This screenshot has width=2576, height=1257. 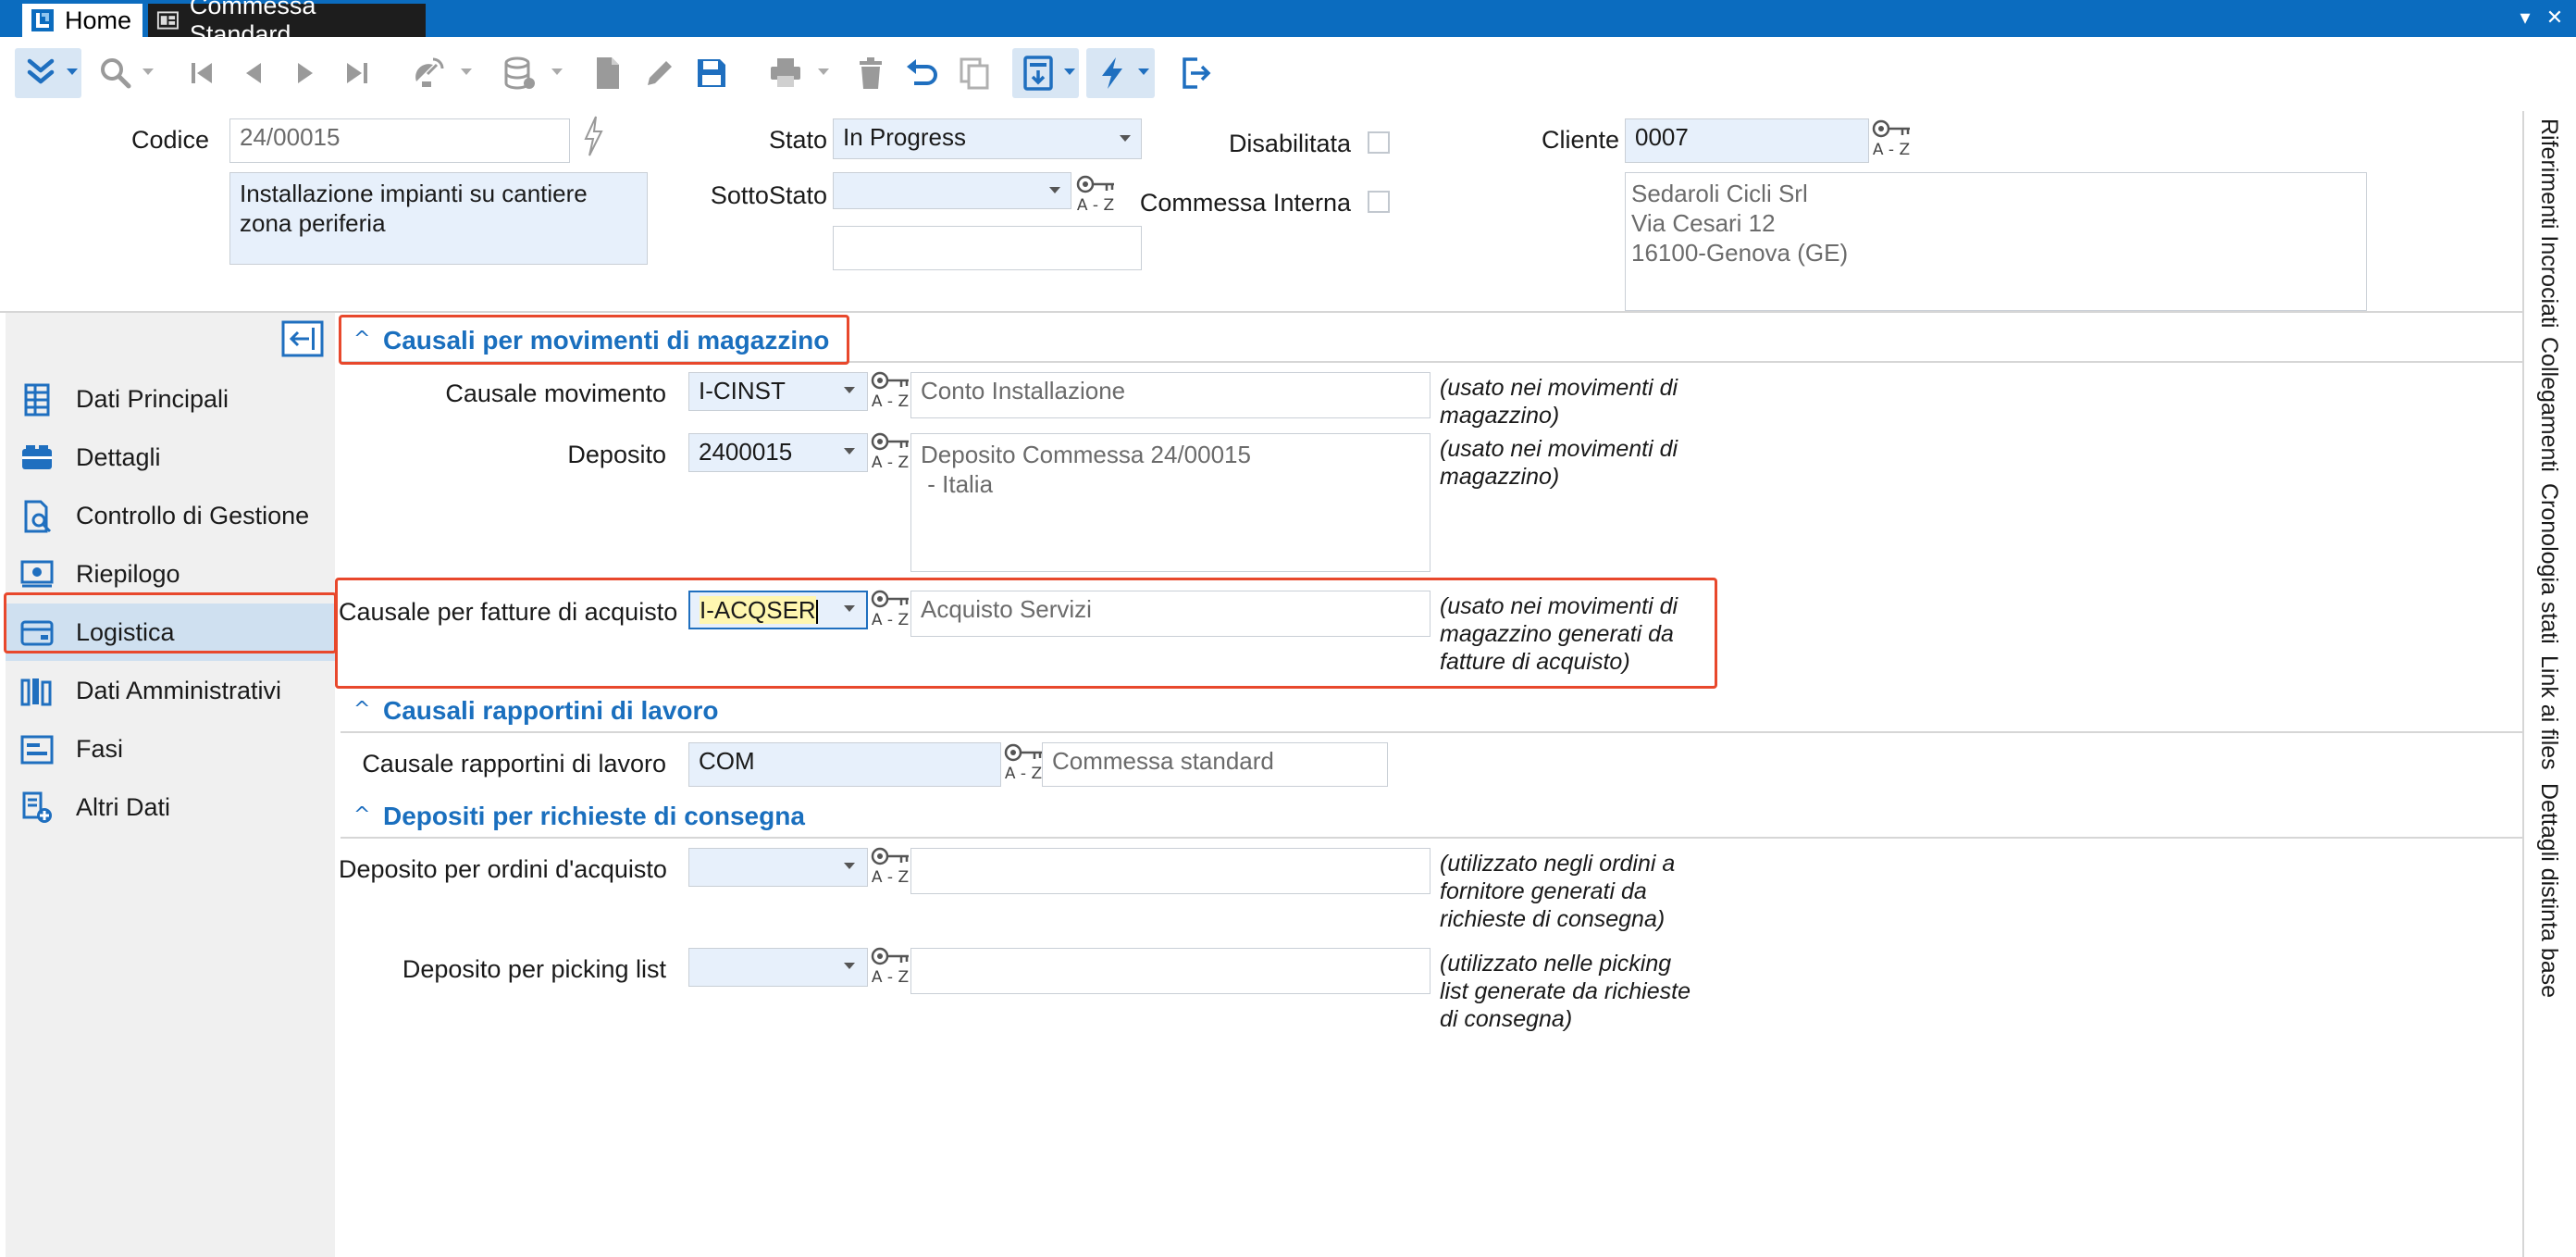 I want to click on sottostato-lookup-button: A - Z, so click(x=1095, y=195).